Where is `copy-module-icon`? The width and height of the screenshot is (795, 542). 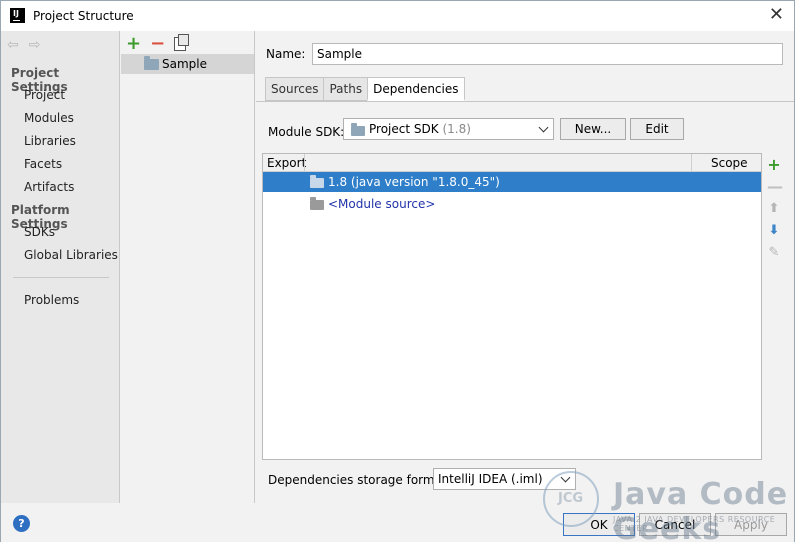
copy-module-icon is located at coordinates (182, 42).